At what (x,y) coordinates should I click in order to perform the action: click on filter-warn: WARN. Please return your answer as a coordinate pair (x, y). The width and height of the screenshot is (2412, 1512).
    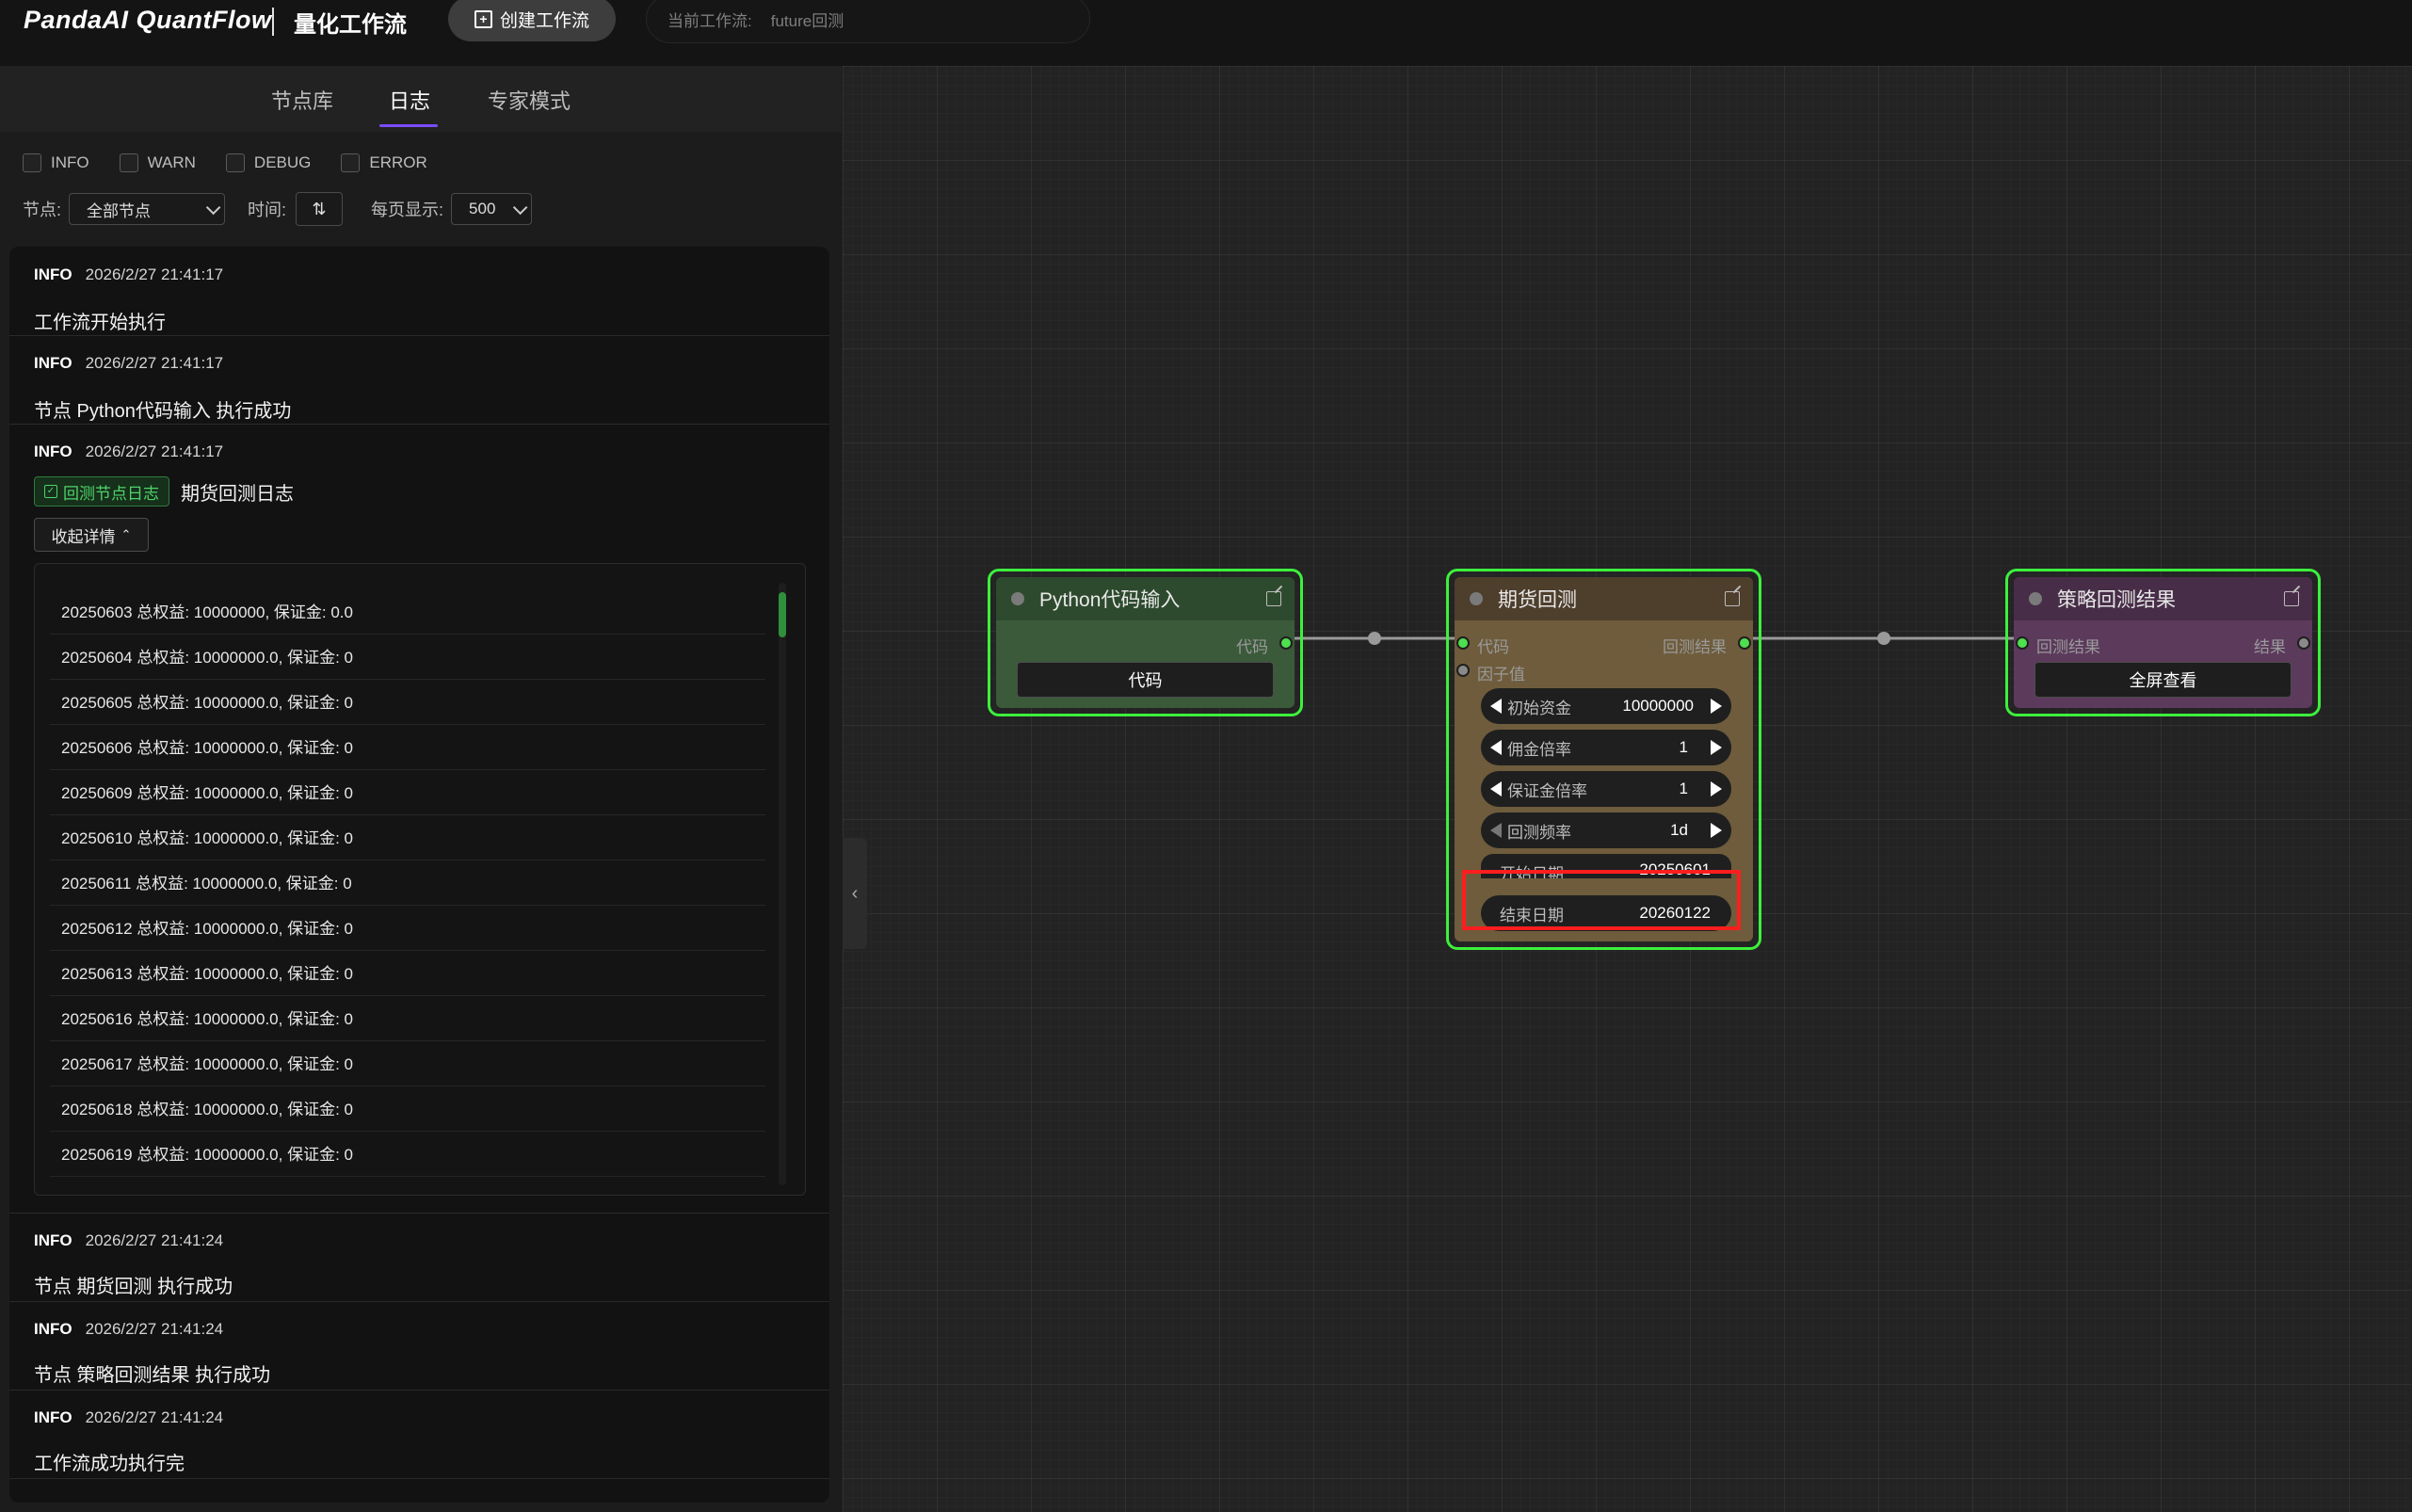
    Looking at the image, I should click on (158, 162).